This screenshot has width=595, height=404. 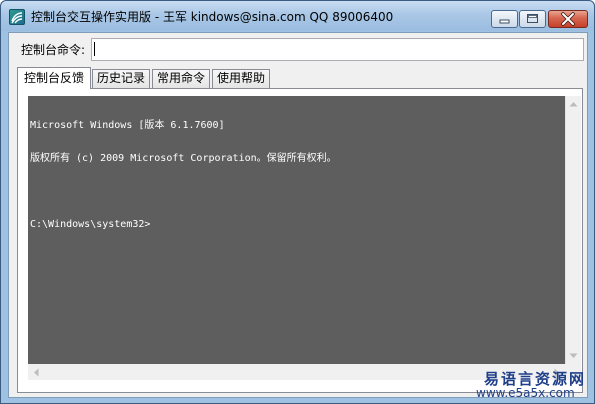 What do you see at coordinates (90, 224) in the screenshot?
I see `console-line: C:\Windows\system32>` at bounding box center [90, 224].